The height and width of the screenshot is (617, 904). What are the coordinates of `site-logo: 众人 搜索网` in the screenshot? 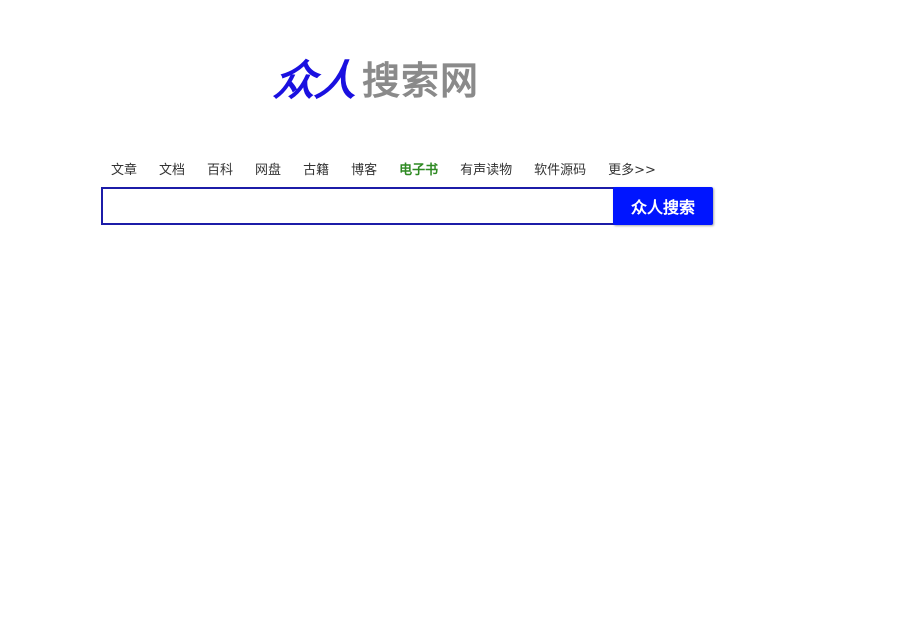 It's located at (375, 80).